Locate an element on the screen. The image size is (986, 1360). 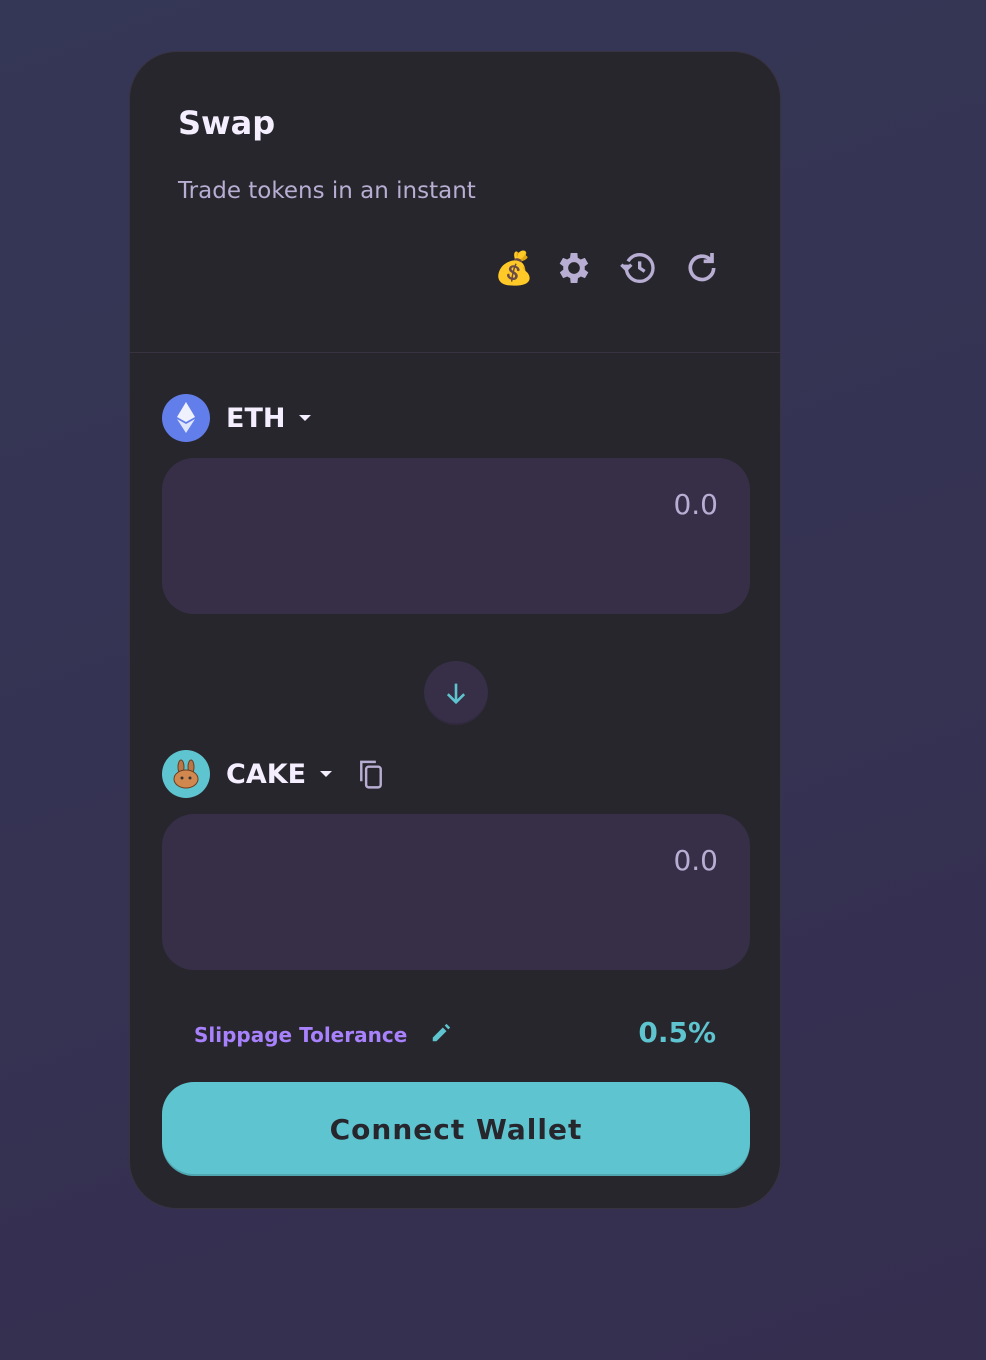
page-title: Swap is located at coordinates (227, 123).